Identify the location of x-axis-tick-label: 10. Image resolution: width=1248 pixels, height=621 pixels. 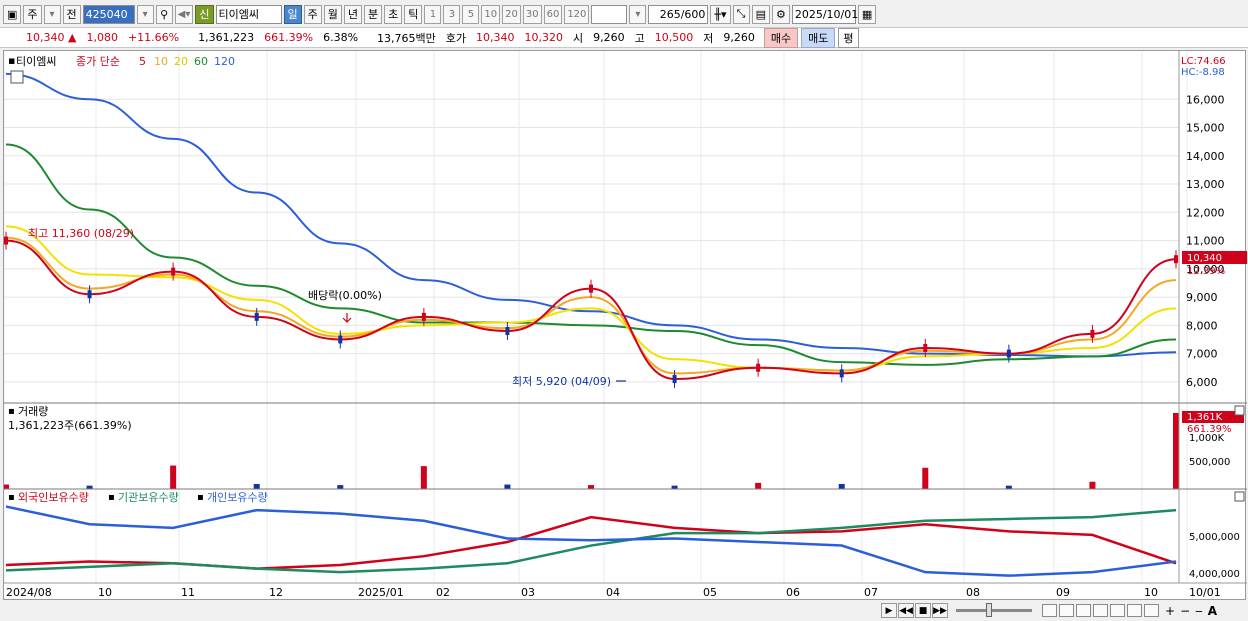
(1151, 592).